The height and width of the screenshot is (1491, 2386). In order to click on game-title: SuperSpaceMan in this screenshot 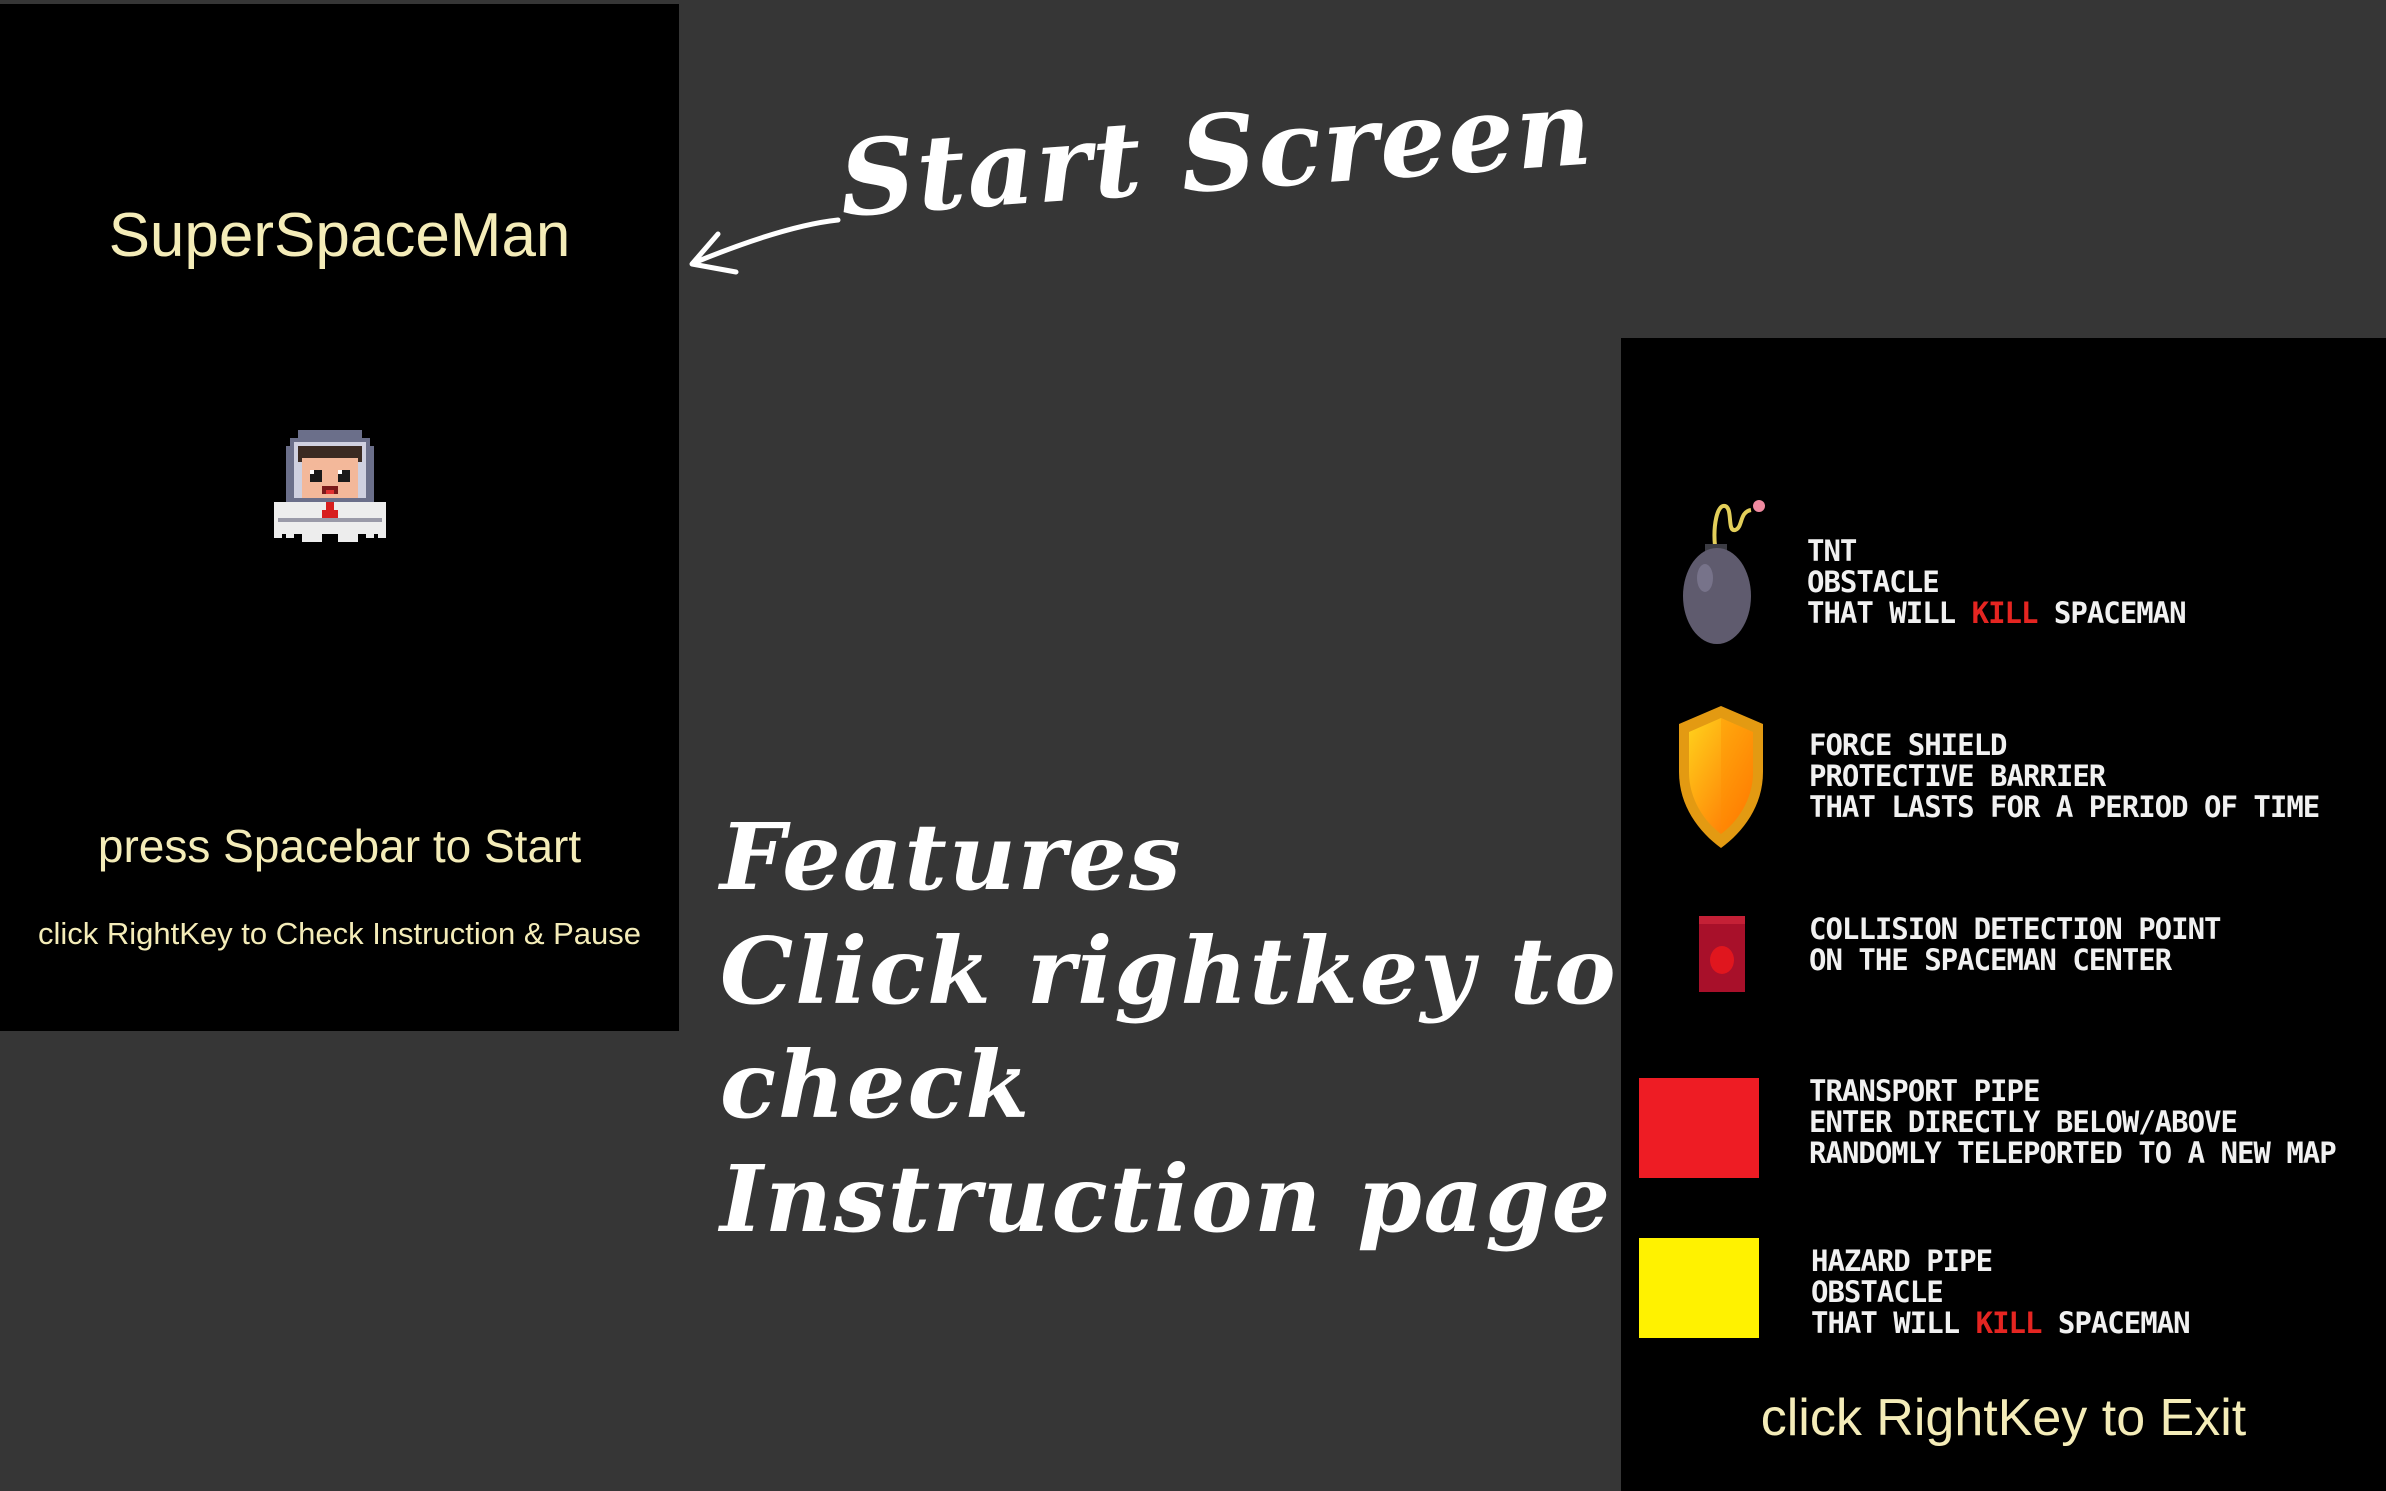, I will do `click(339, 235)`.